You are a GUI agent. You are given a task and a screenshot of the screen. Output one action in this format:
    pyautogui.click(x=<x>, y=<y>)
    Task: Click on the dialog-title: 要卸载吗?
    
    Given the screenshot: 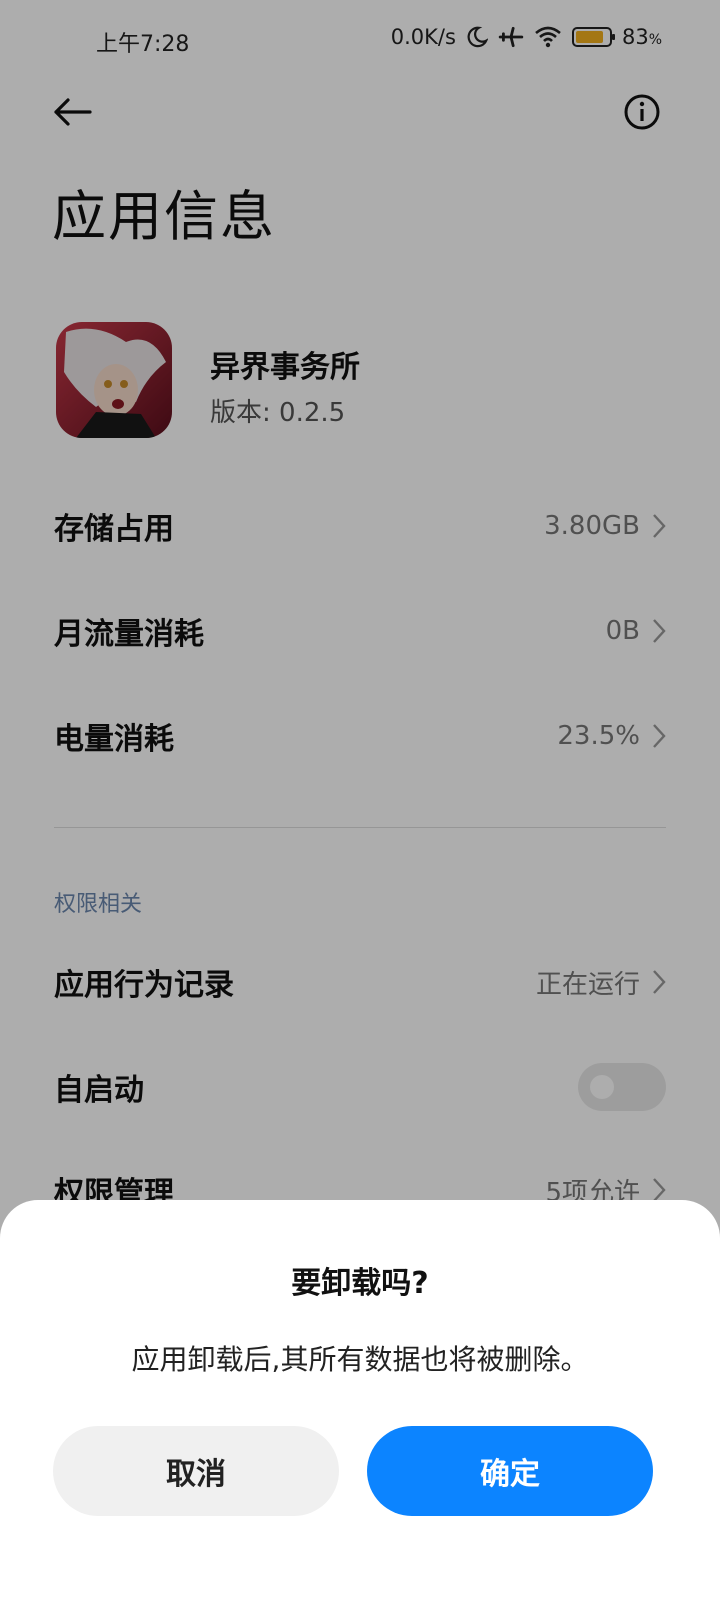 What is the action you would take?
    pyautogui.click(x=360, y=1283)
    